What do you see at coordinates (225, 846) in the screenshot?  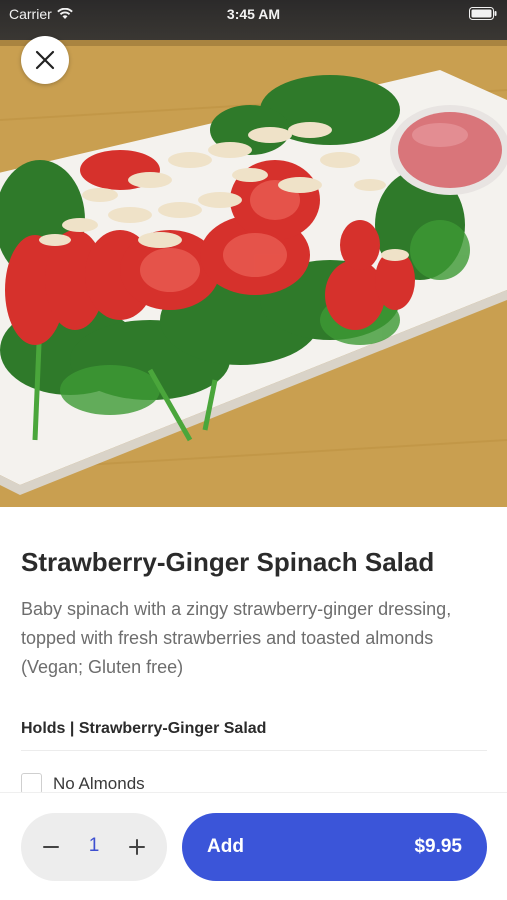 I see `add-button-label: Add` at bounding box center [225, 846].